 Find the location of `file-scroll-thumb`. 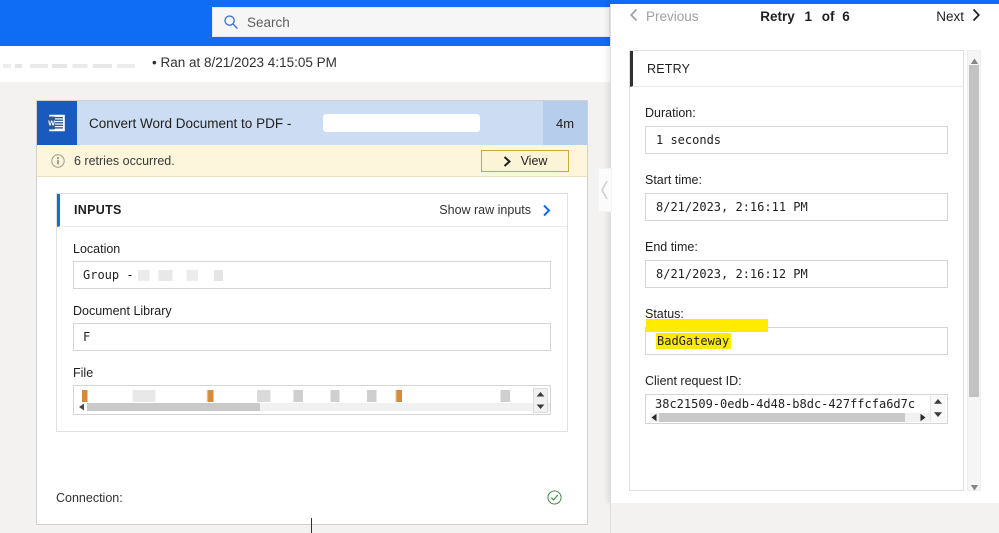

file-scroll-thumb is located at coordinates (173, 407).